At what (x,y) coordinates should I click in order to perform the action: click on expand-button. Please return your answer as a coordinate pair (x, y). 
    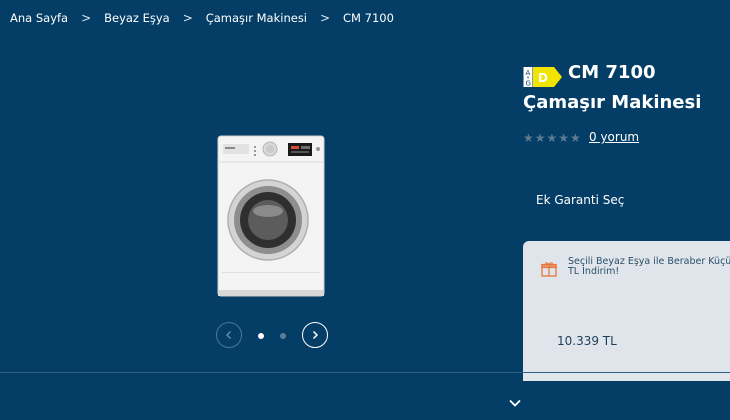
    Looking at the image, I should click on (515, 403).